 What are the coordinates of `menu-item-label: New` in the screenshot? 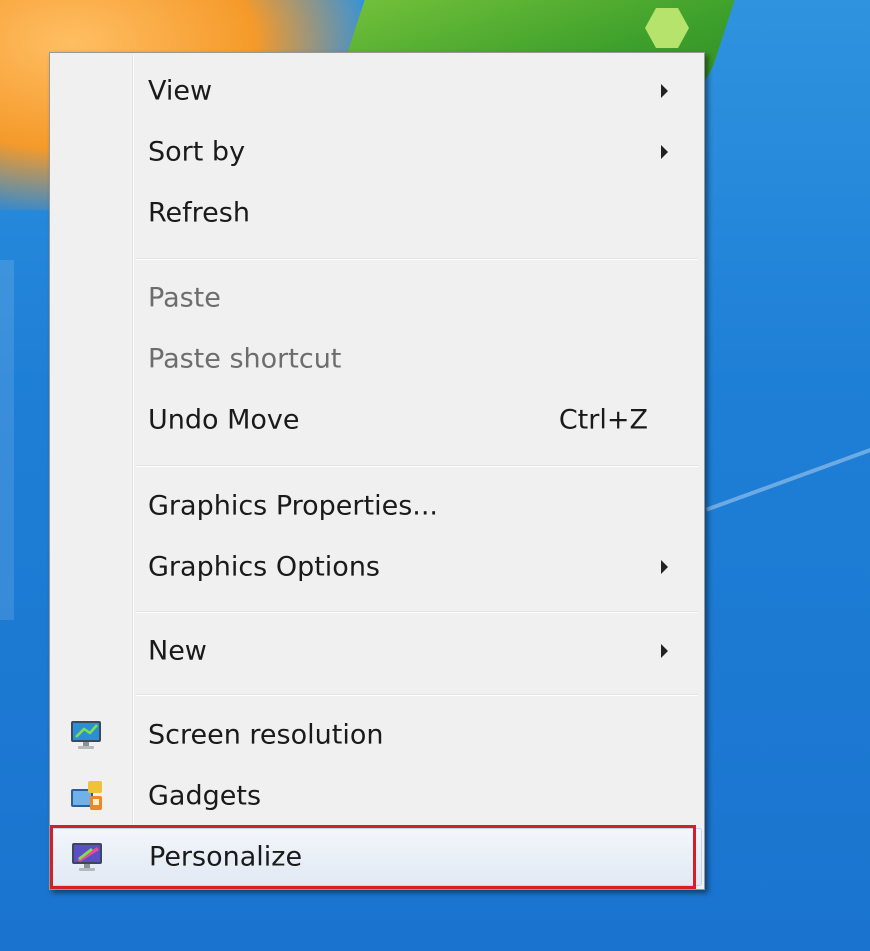 It's located at (177, 651).